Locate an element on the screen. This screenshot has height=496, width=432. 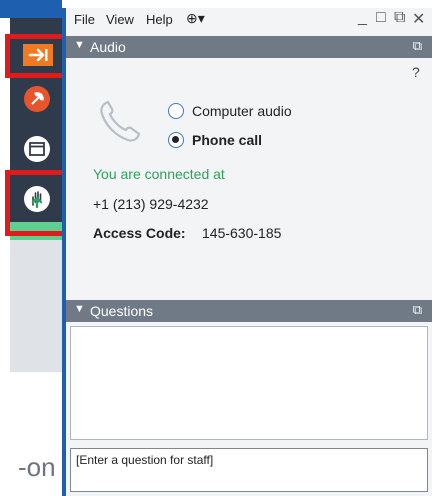
raise-hand-button is located at coordinates (37, 199).